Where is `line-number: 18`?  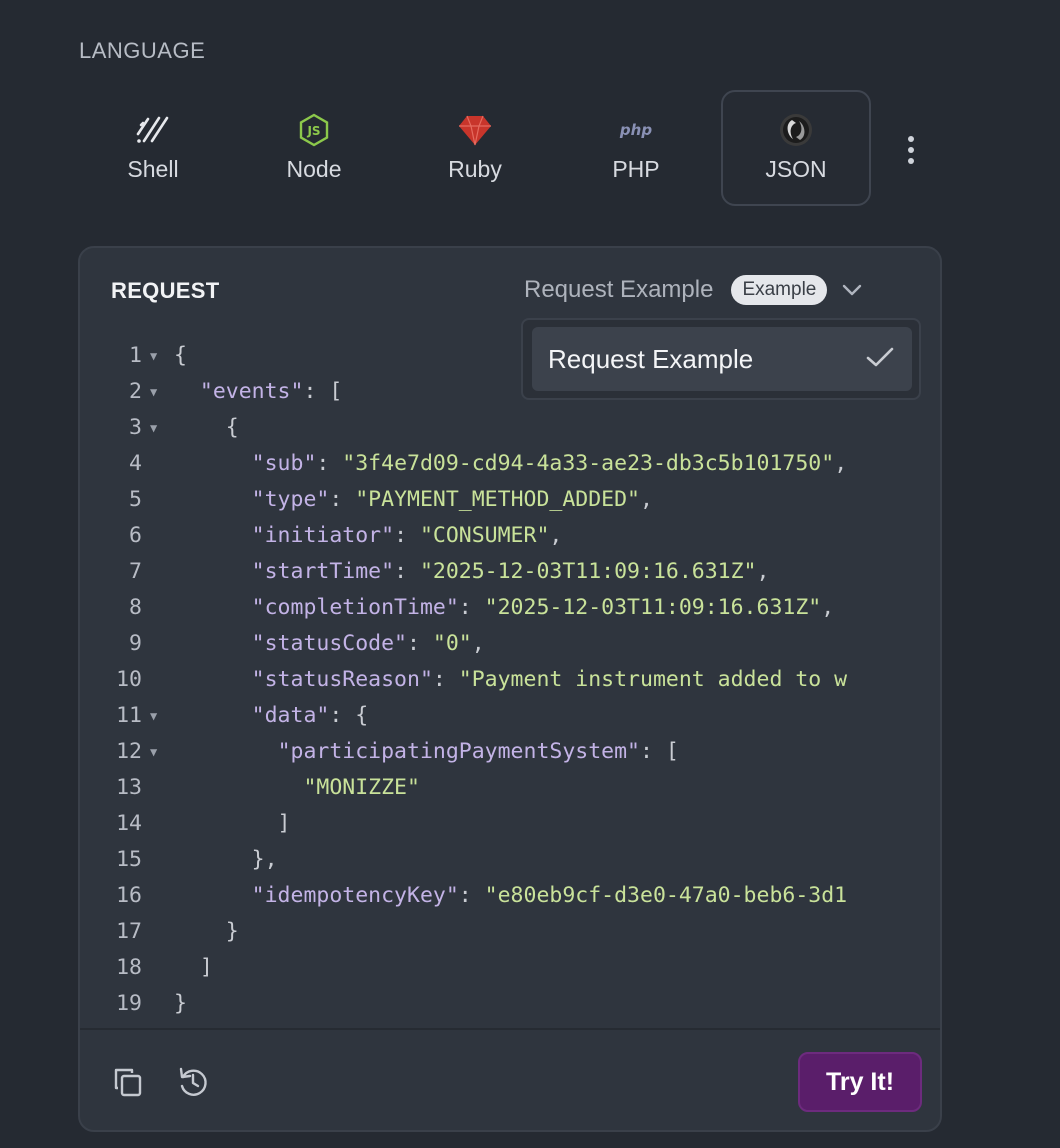
line-number: 18 is located at coordinates (129, 967).